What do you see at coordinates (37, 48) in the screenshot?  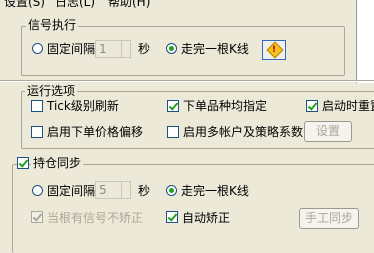 I see `signal-fixed-interval-radio` at bounding box center [37, 48].